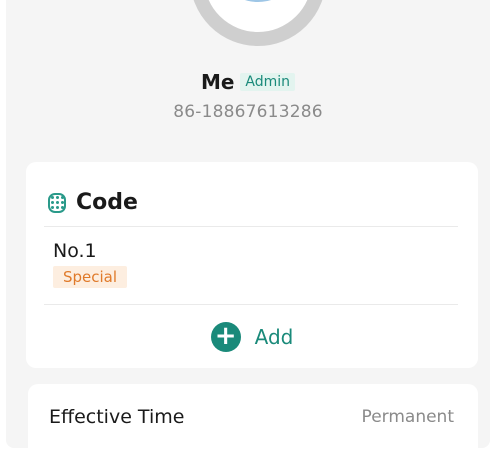  What do you see at coordinates (75, 251) in the screenshot?
I see `code-item-name: No.1` at bounding box center [75, 251].